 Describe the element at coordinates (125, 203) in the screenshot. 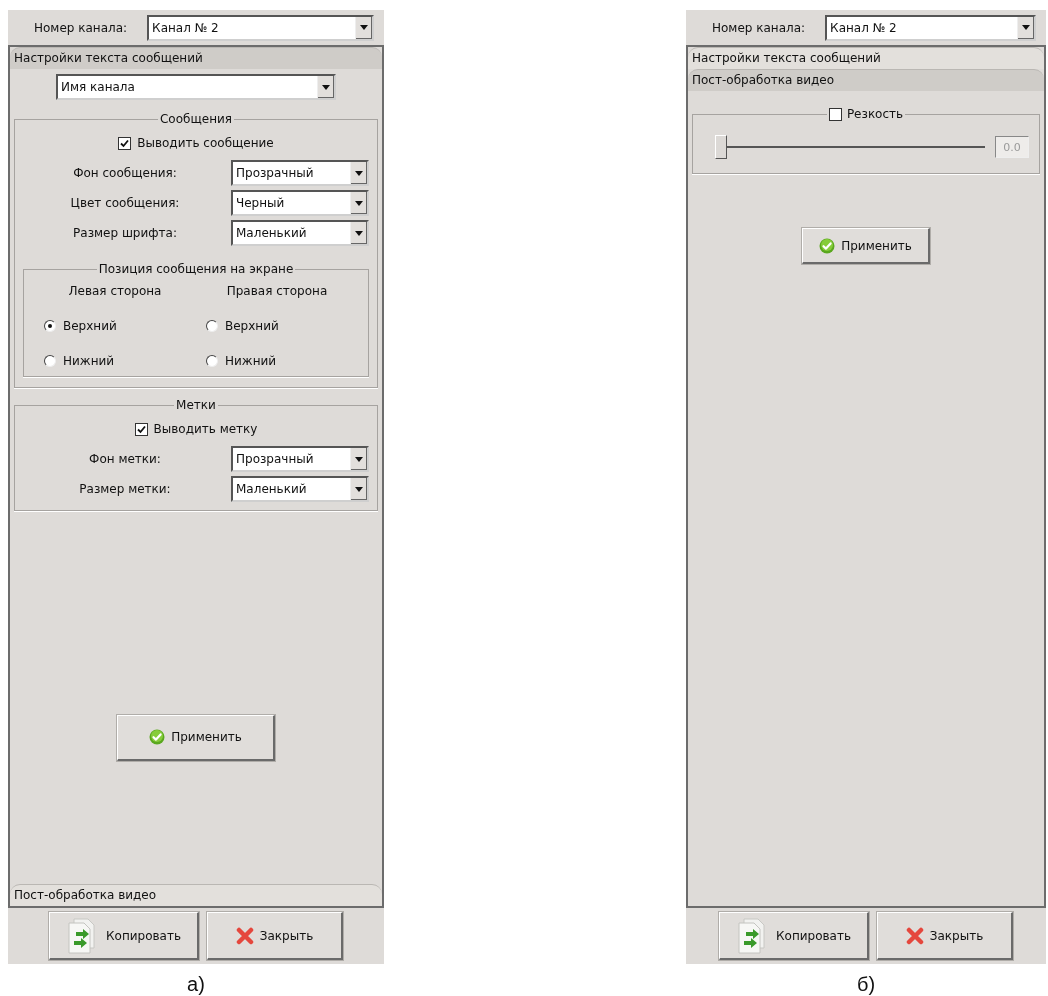

I see `field-label: Цвет сообщения:` at that location.